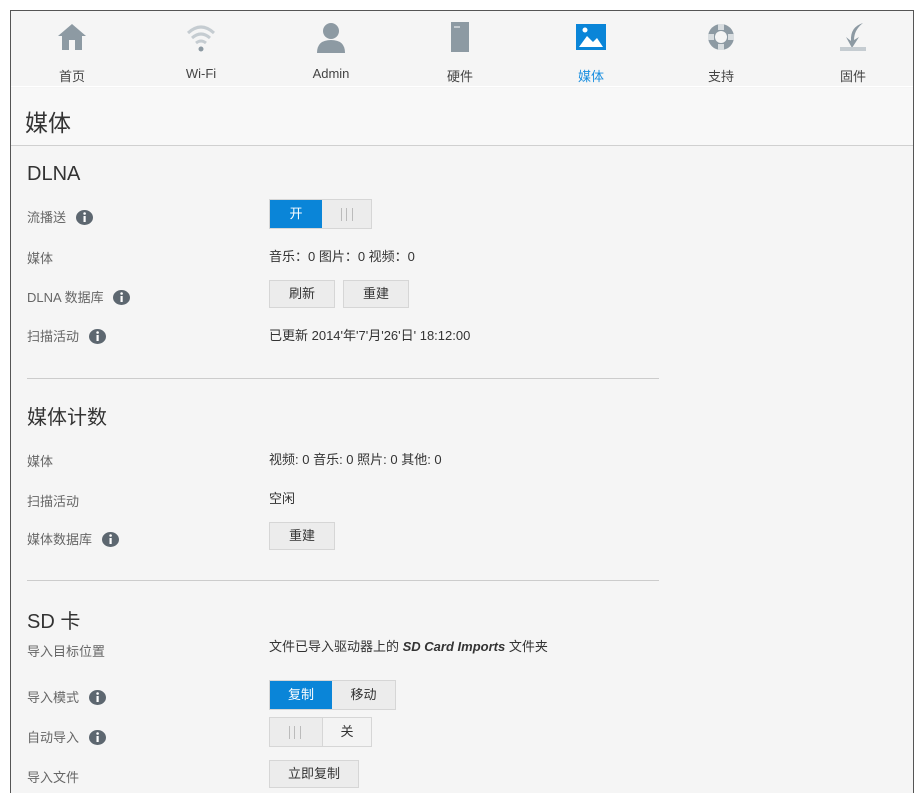 Image resolution: width=915 pixels, height=793 pixels. What do you see at coordinates (342, 256) in the screenshot?
I see `dlna-media-value: 音乐：0 图片：0 视频：0` at bounding box center [342, 256].